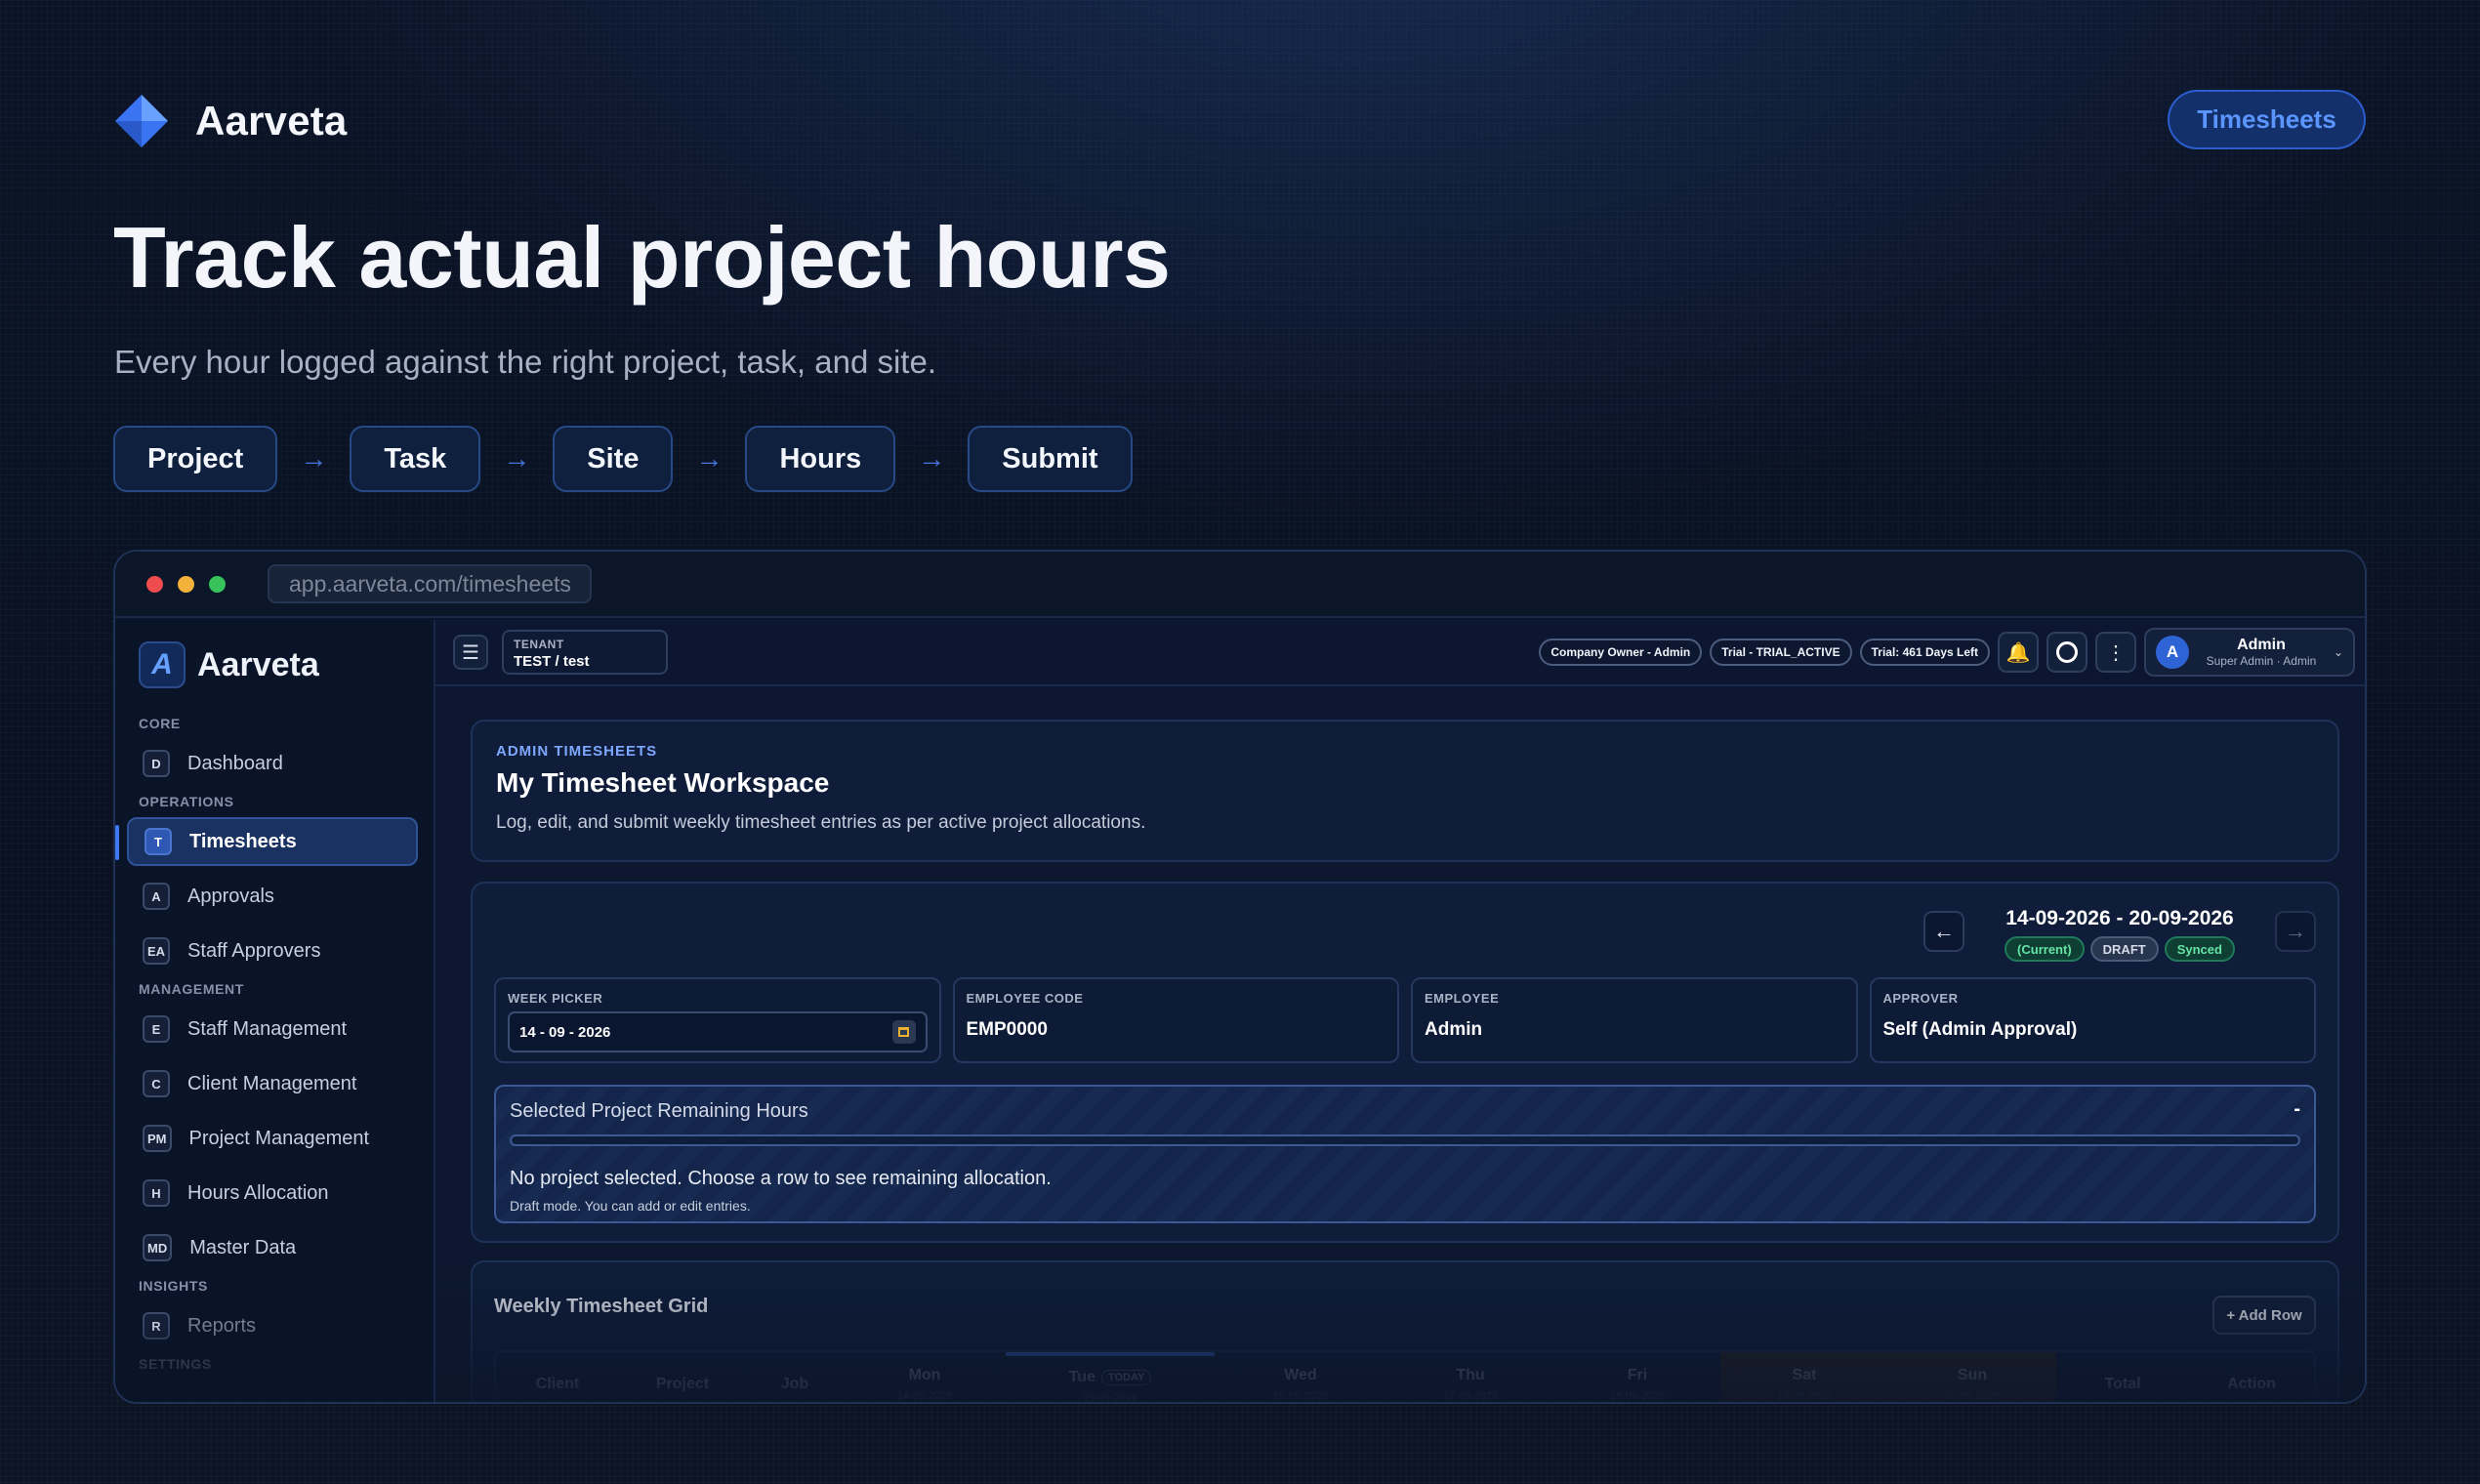 The height and width of the screenshot is (1484, 2480). What do you see at coordinates (1804, 1396) in the screenshot?
I see `day-date: 19-09-2026` at bounding box center [1804, 1396].